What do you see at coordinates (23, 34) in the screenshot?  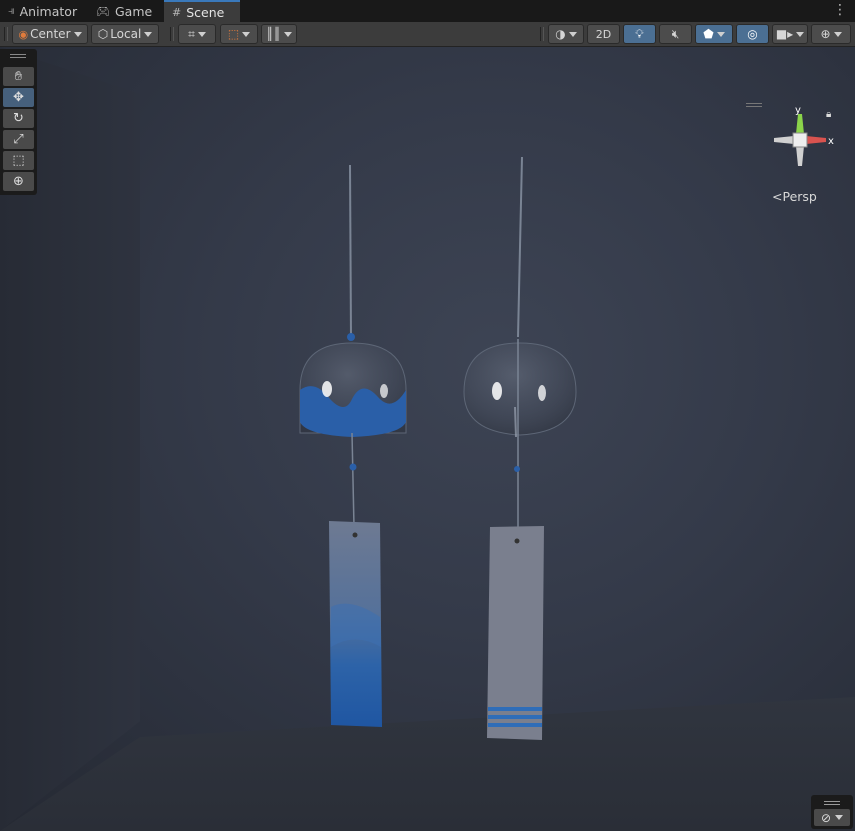 I see `pivot-icon: ◉` at bounding box center [23, 34].